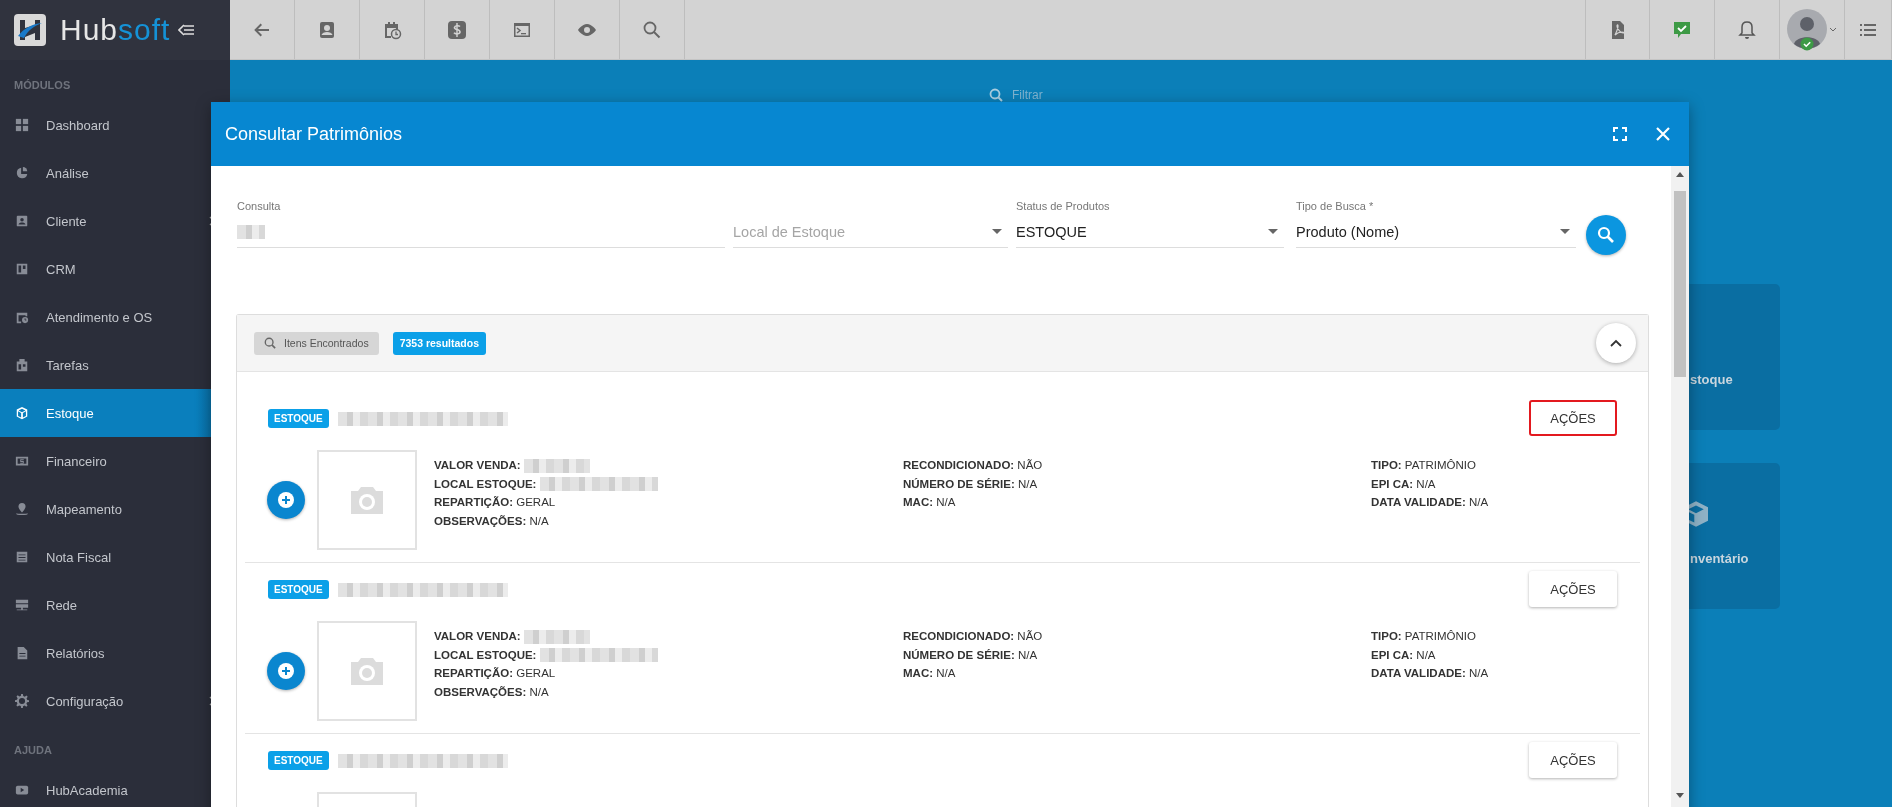 The image size is (1892, 807). I want to click on section-heading: AJUDA, so click(32, 750).